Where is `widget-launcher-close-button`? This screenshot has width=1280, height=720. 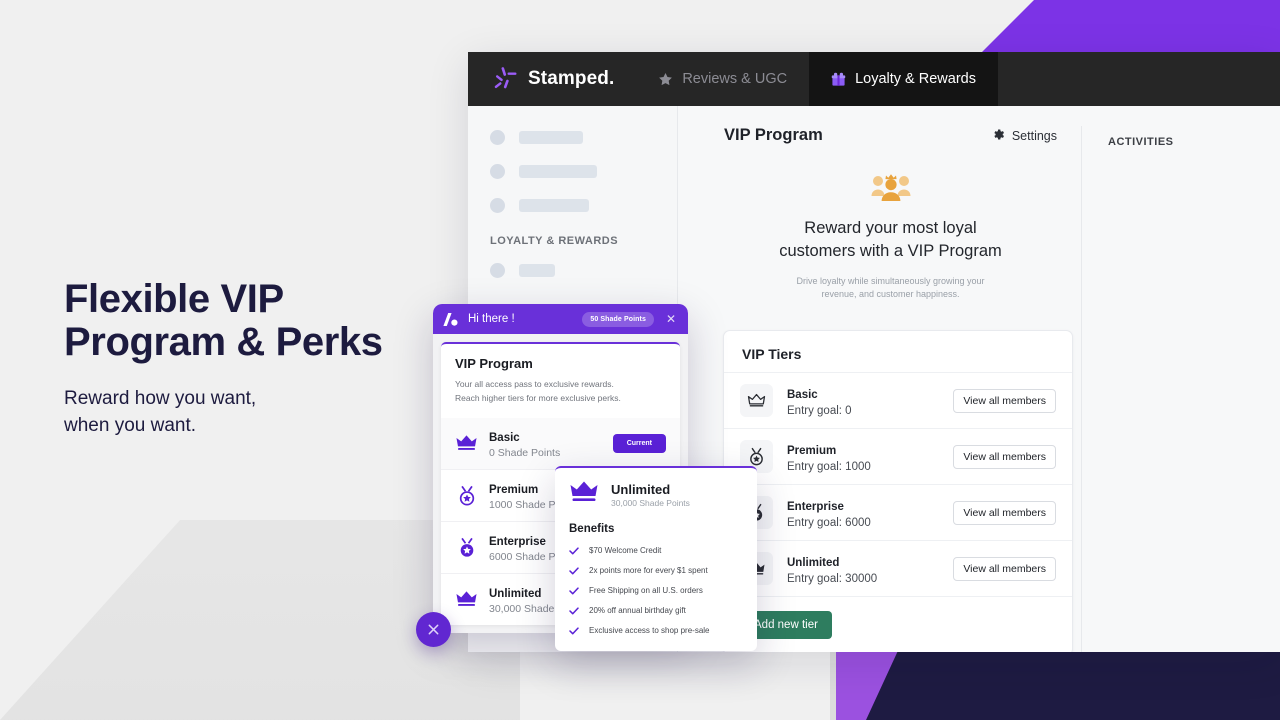
widget-launcher-close-button is located at coordinates (433, 629).